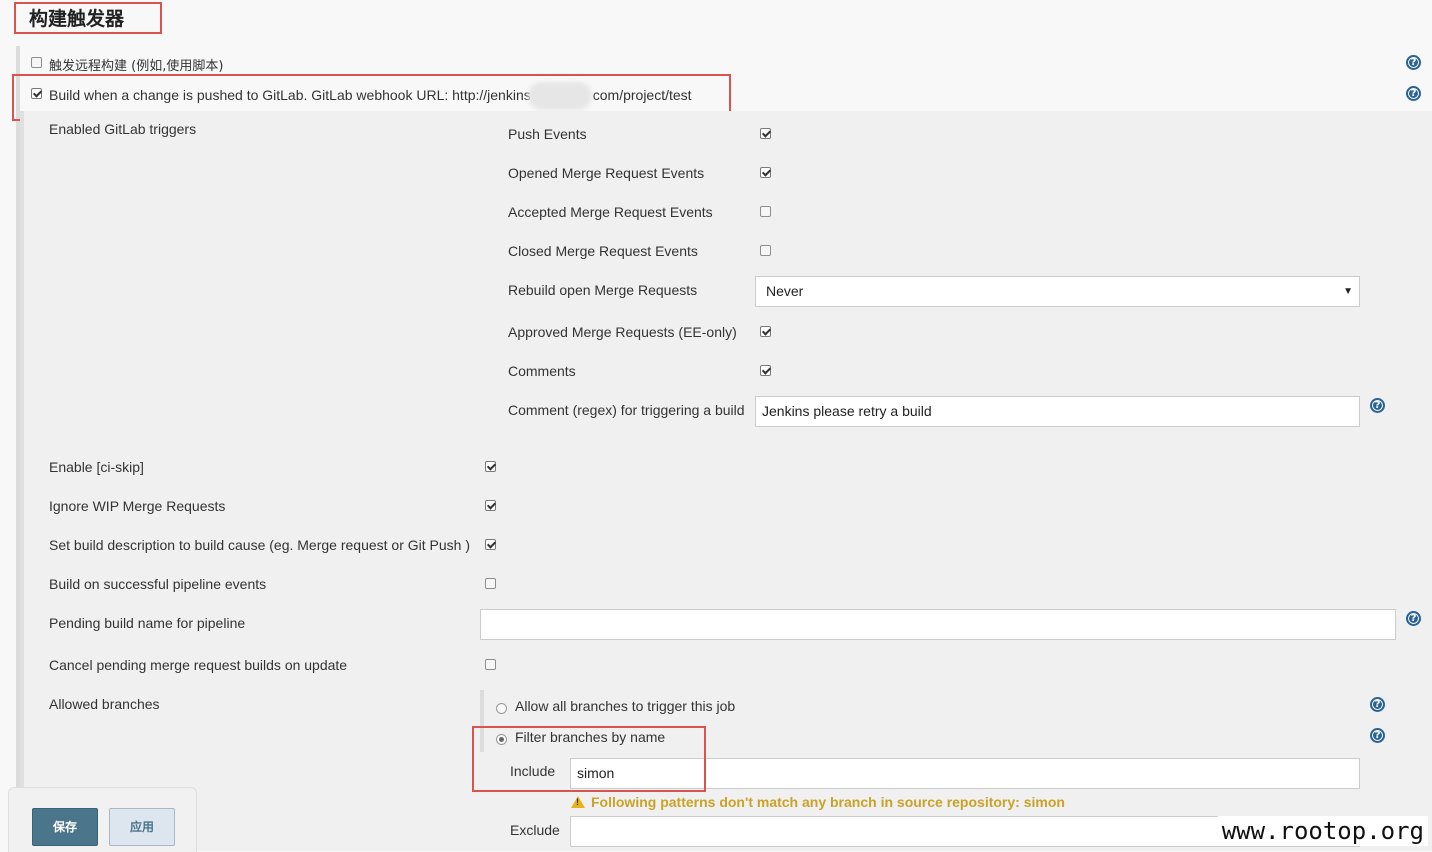  I want to click on apply-button: 应用, so click(142, 827).